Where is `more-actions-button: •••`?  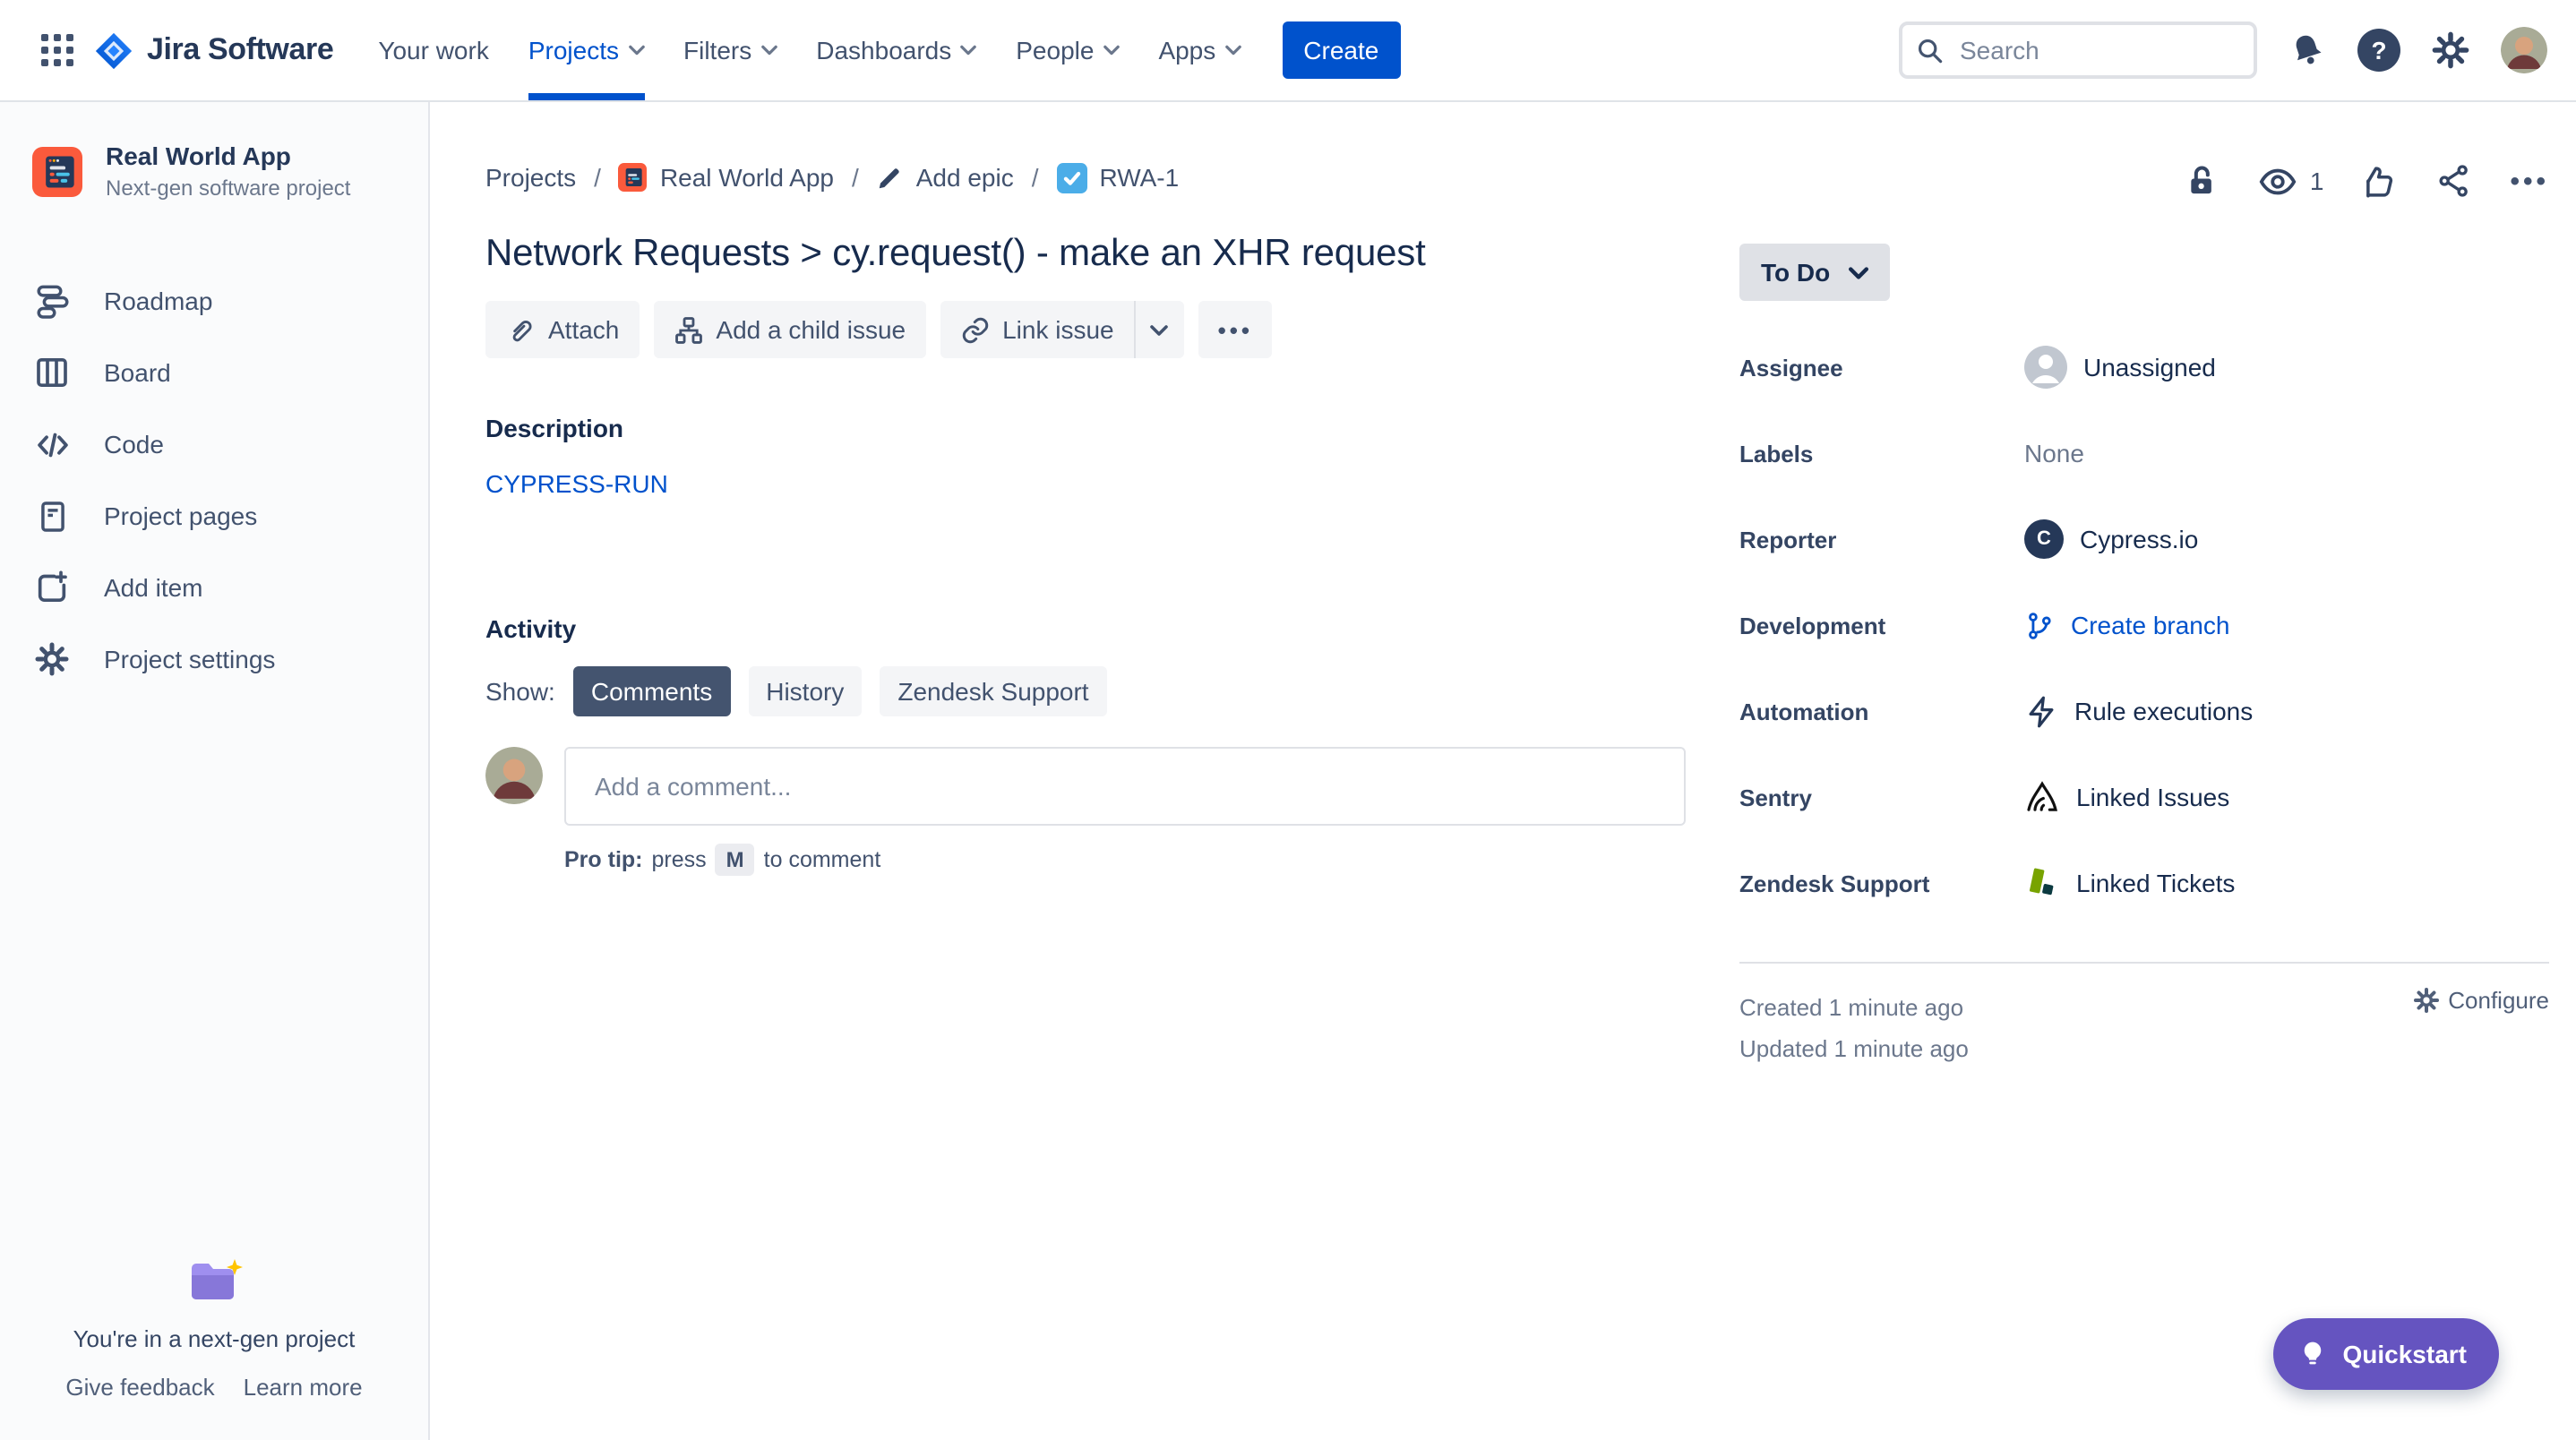
more-actions-button: ••• is located at coordinates (1235, 329).